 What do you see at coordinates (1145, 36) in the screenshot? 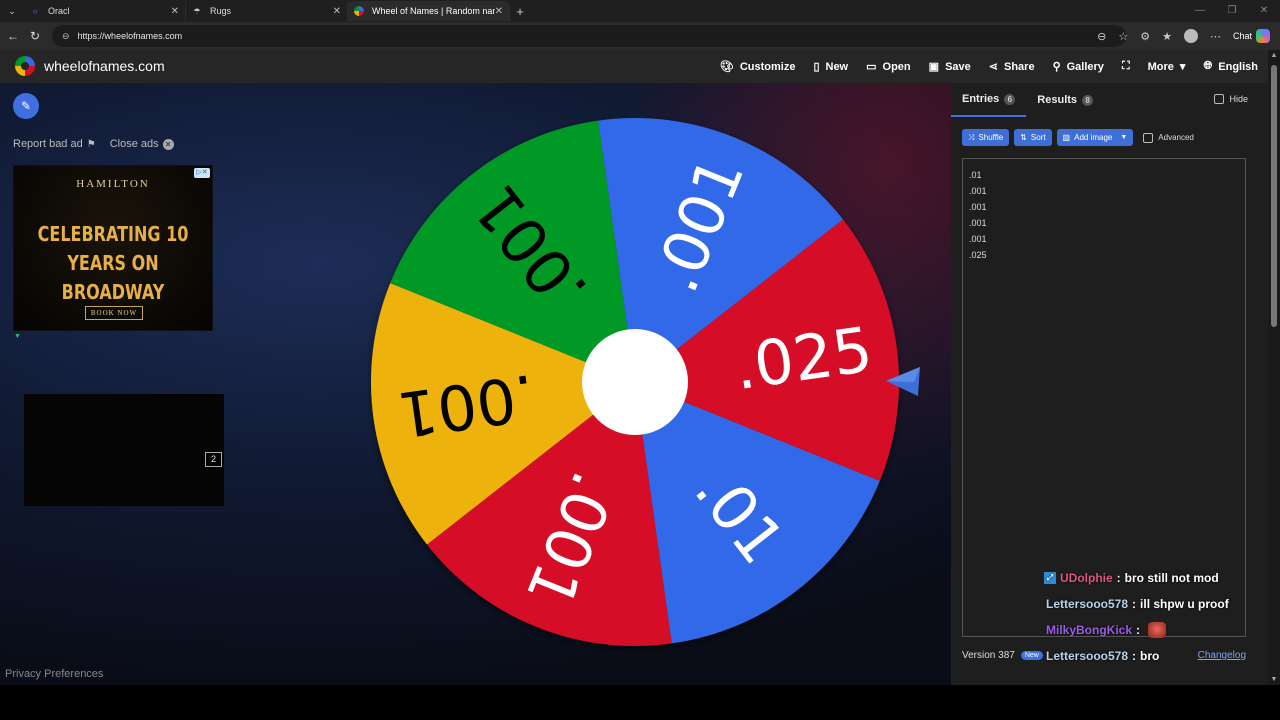
I see `extensions-icon: ⚙` at bounding box center [1145, 36].